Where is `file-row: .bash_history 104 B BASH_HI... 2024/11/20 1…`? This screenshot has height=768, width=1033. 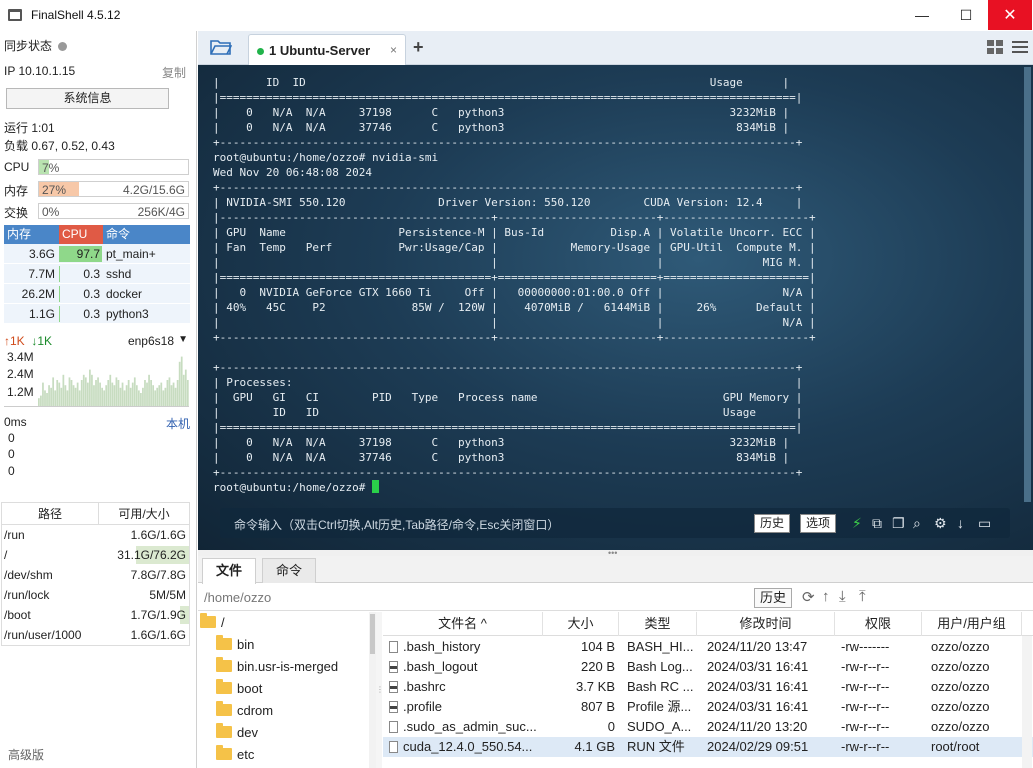
file-row: .bash_history 104 B BASH_HI... 2024/11/20 1… is located at coordinates (708, 647).